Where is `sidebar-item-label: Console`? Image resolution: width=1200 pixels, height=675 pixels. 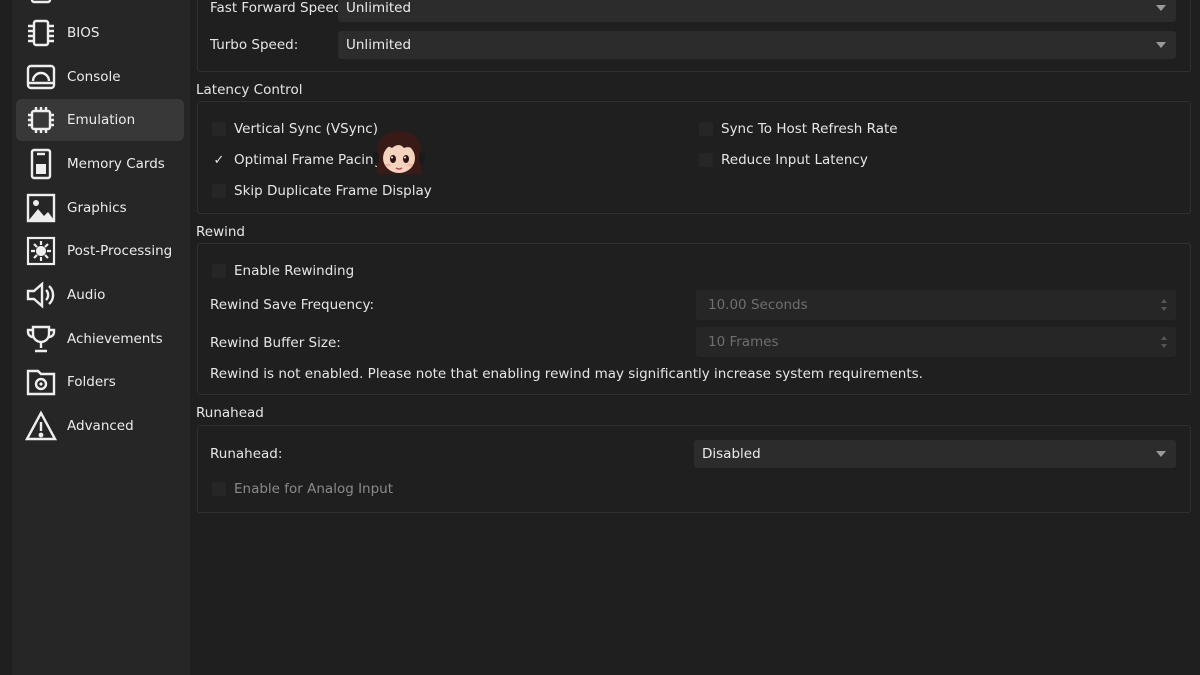 sidebar-item-label: Console is located at coordinates (94, 77).